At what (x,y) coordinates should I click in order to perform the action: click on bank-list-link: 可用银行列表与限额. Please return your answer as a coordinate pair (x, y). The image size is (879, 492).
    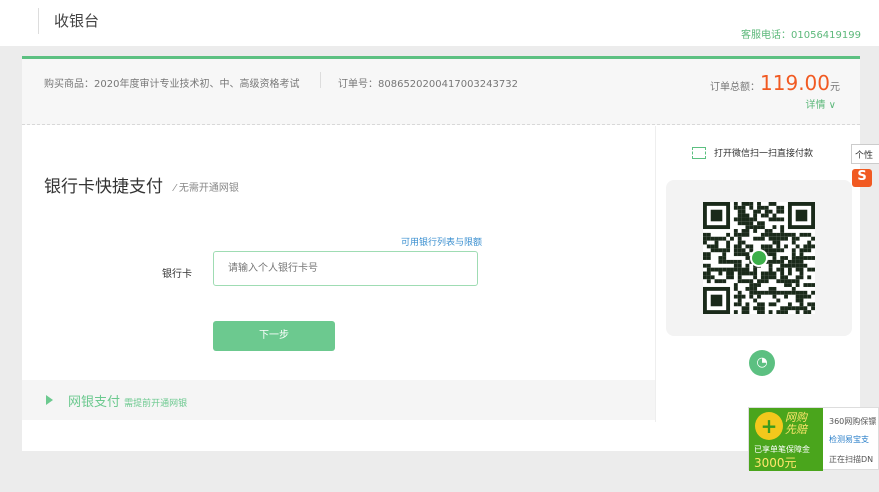
    Looking at the image, I should click on (441, 241).